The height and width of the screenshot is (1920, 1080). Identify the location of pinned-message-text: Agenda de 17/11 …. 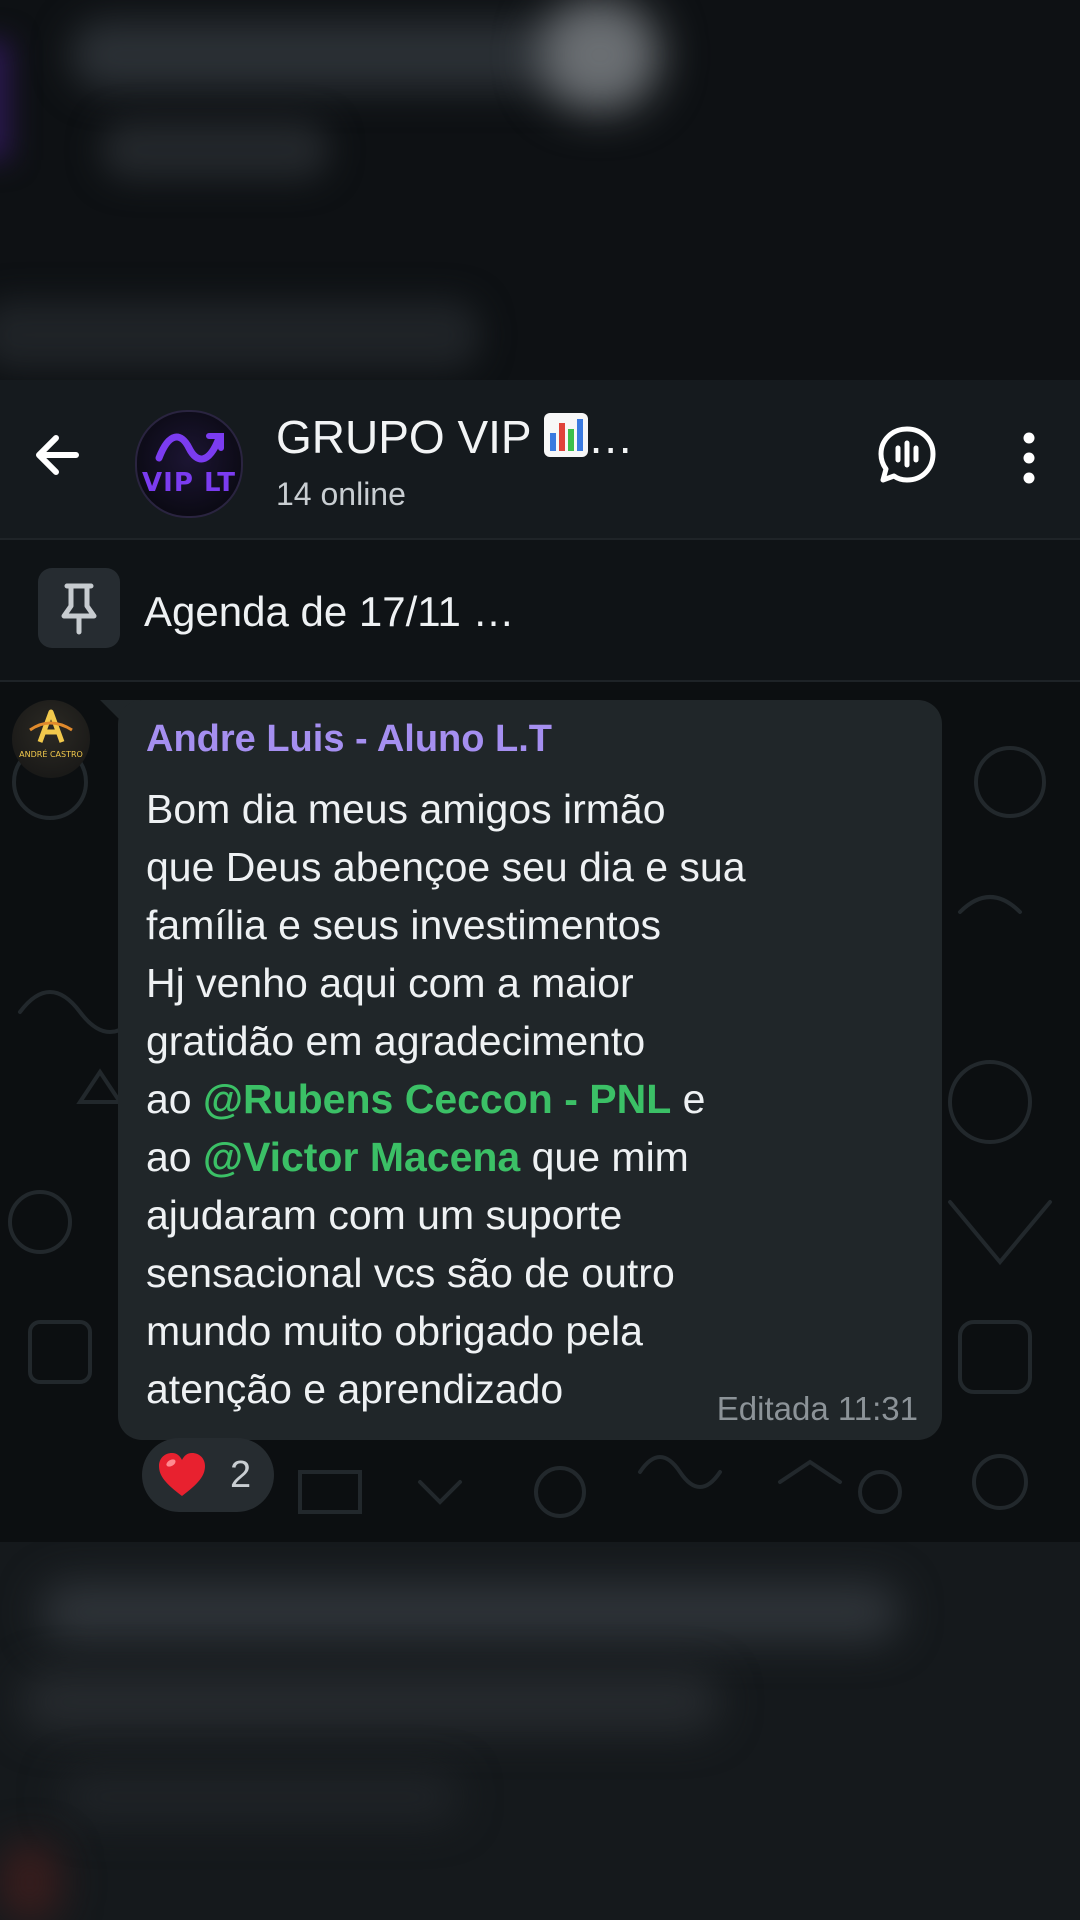
(329, 611).